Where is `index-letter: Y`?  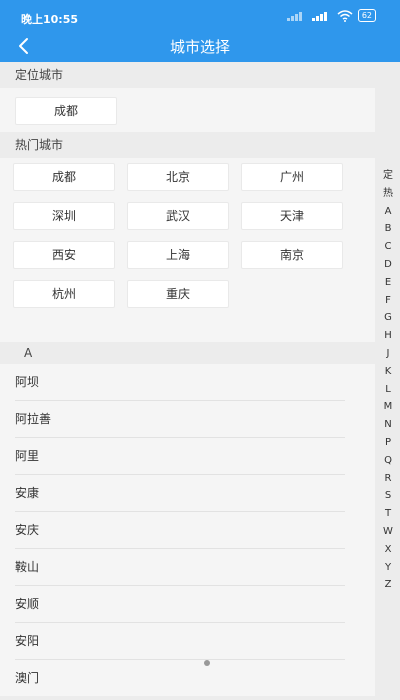 index-letter: Y is located at coordinates (388, 568).